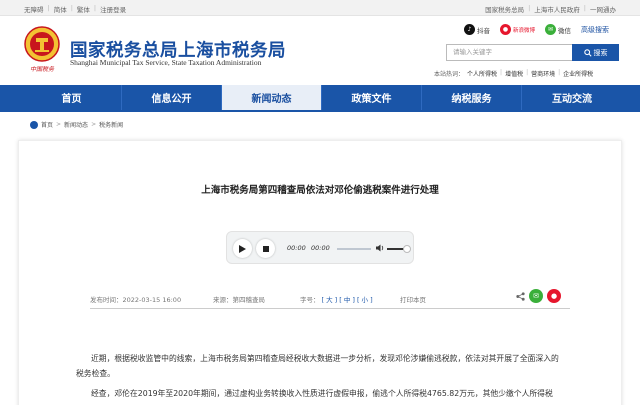 The width and height of the screenshot is (640, 405). Describe the element at coordinates (482, 73) in the screenshot. I see `hot-word-item: 个人所得税` at that location.